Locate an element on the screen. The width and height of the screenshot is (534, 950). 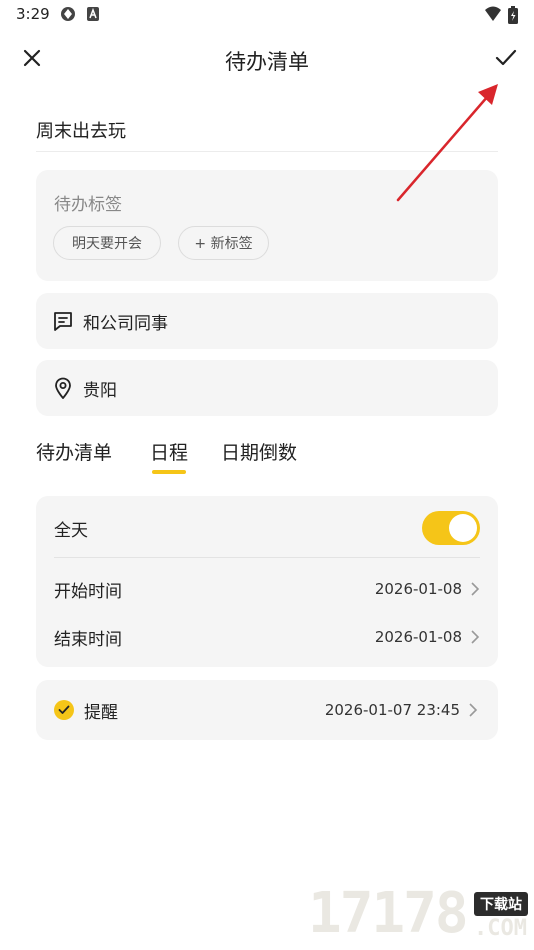
divider is located at coordinates (267, 557).